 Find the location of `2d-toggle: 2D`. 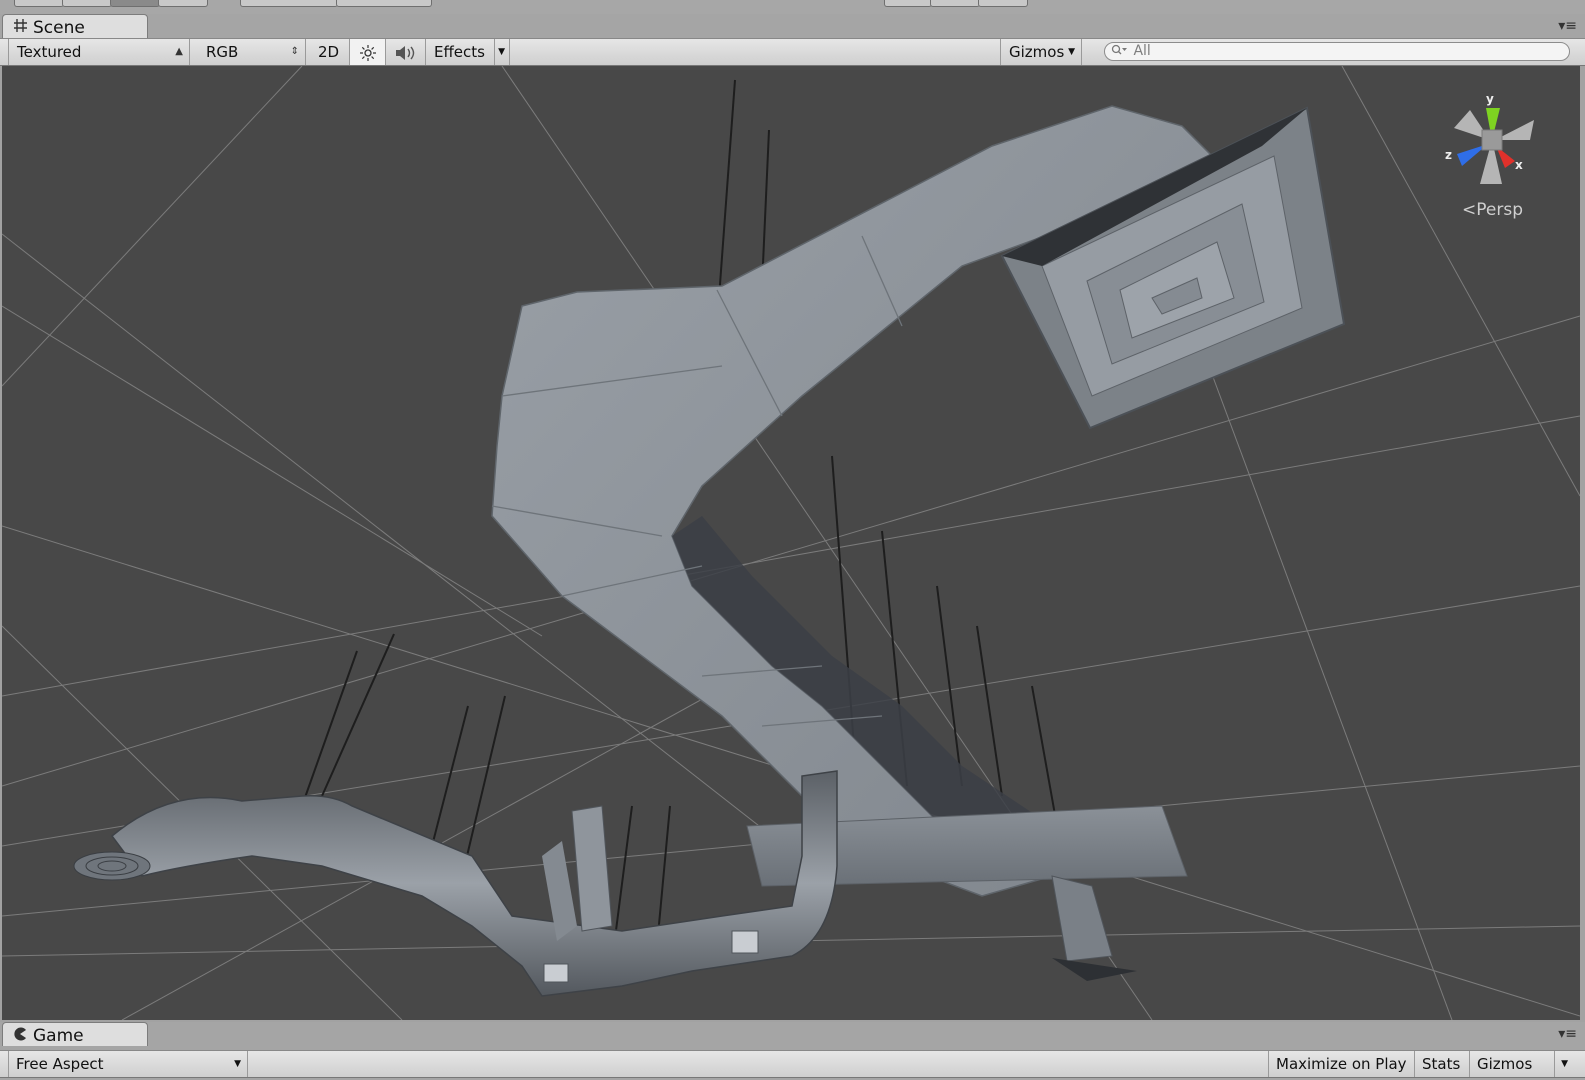

2d-toggle: 2D is located at coordinates (328, 52).